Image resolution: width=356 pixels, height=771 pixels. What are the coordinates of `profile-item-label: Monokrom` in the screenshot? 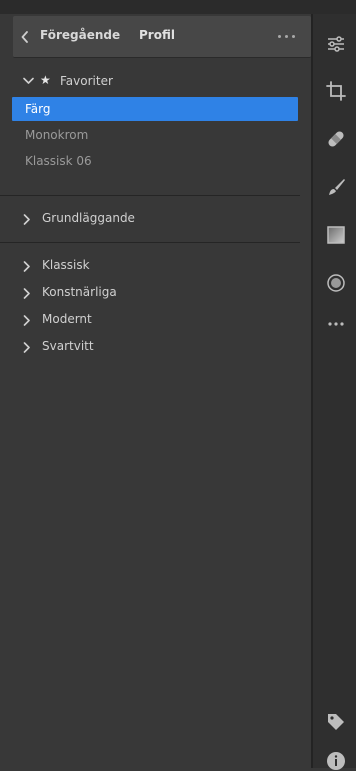 It's located at (57, 135).